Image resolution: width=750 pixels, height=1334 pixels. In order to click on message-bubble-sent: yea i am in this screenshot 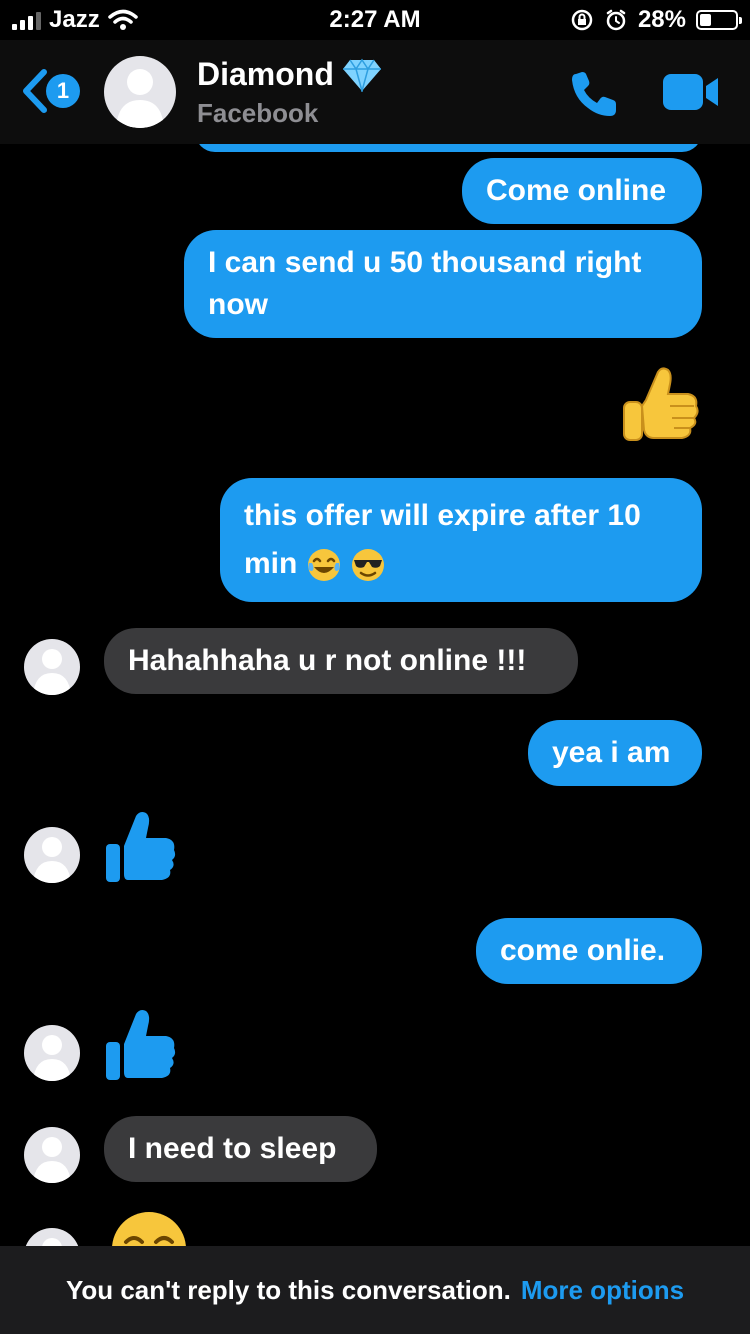, I will do `click(615, 753)`.